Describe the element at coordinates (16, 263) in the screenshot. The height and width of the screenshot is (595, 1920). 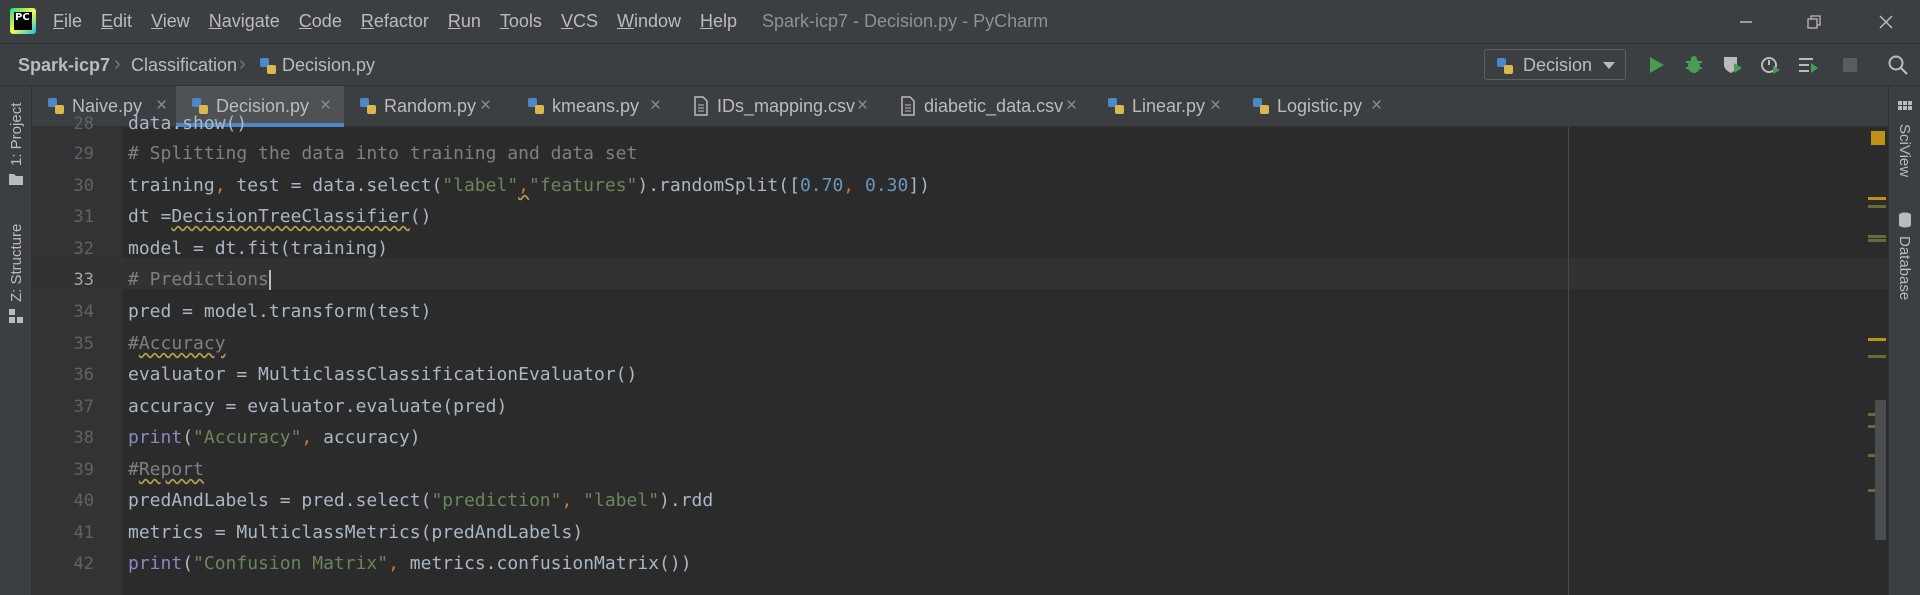
I see `structure-tool-window-button: Z: Structure` at that location.